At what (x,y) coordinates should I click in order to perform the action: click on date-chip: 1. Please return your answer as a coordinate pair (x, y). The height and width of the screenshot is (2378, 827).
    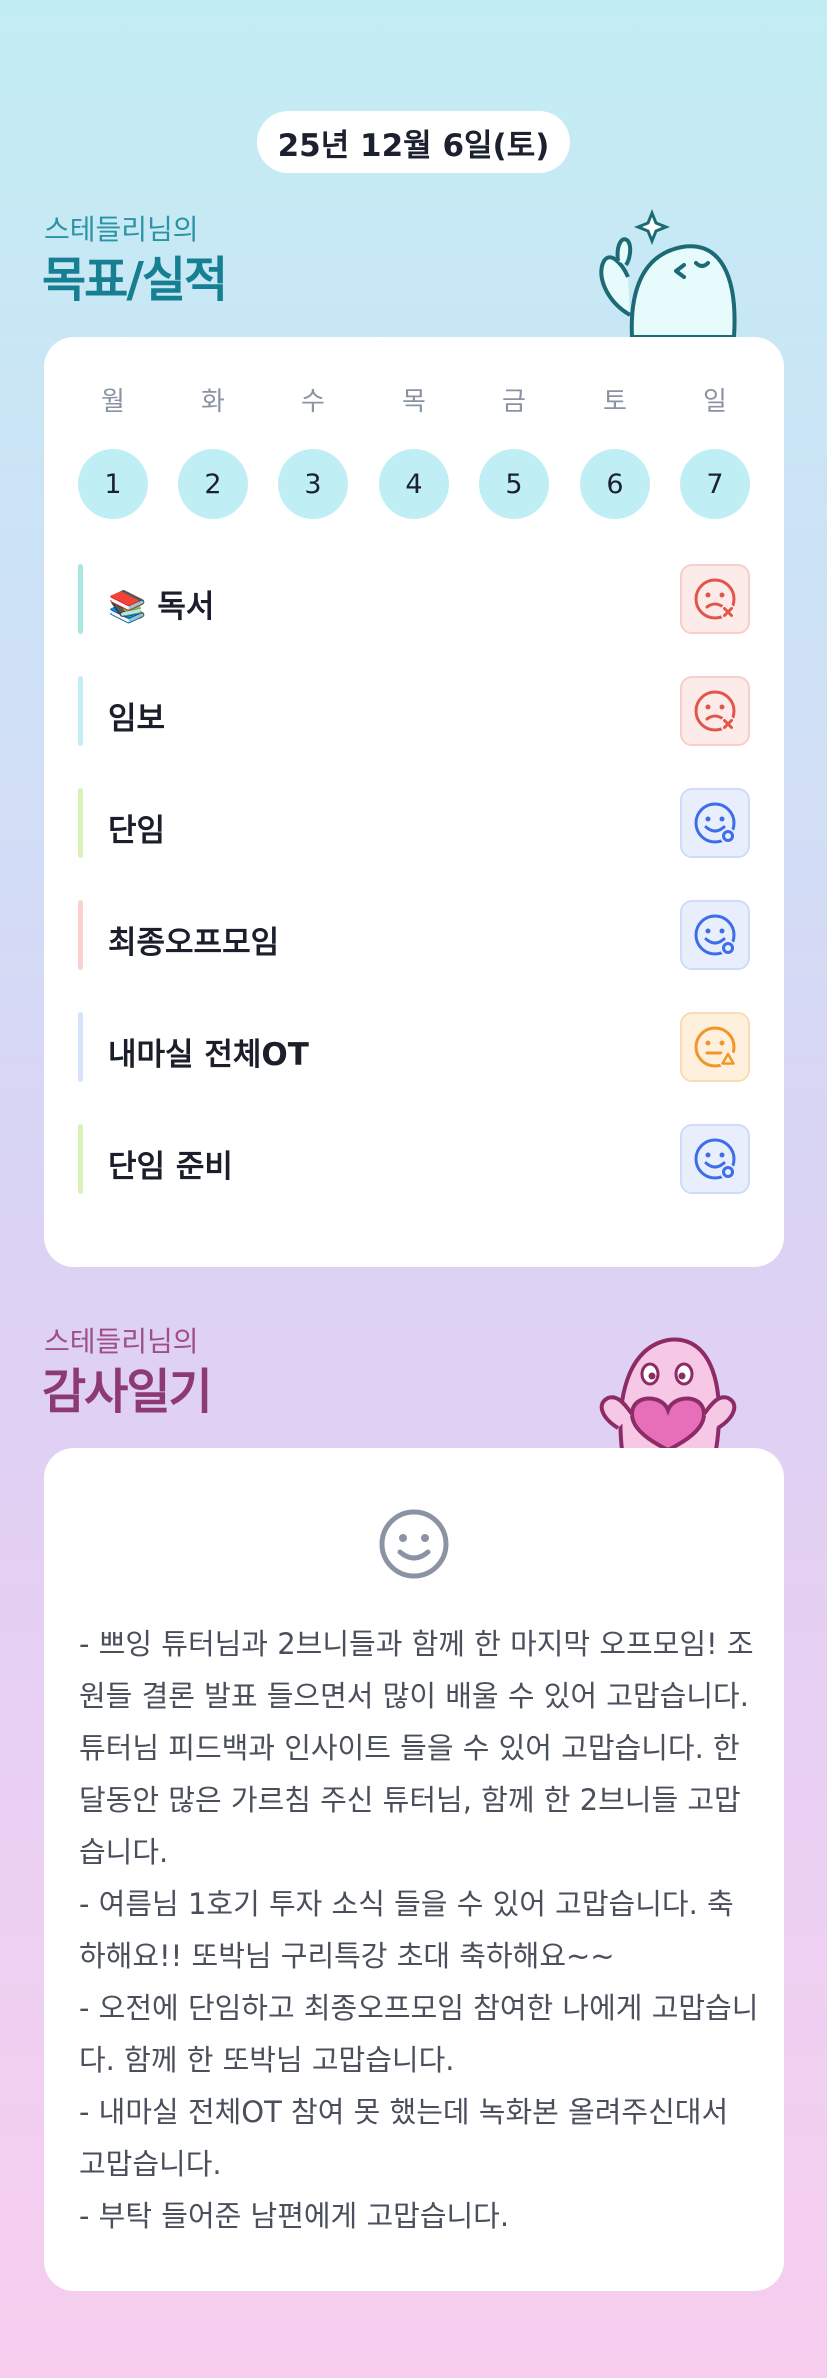
    Looking at the image, I should click on (113, 484).